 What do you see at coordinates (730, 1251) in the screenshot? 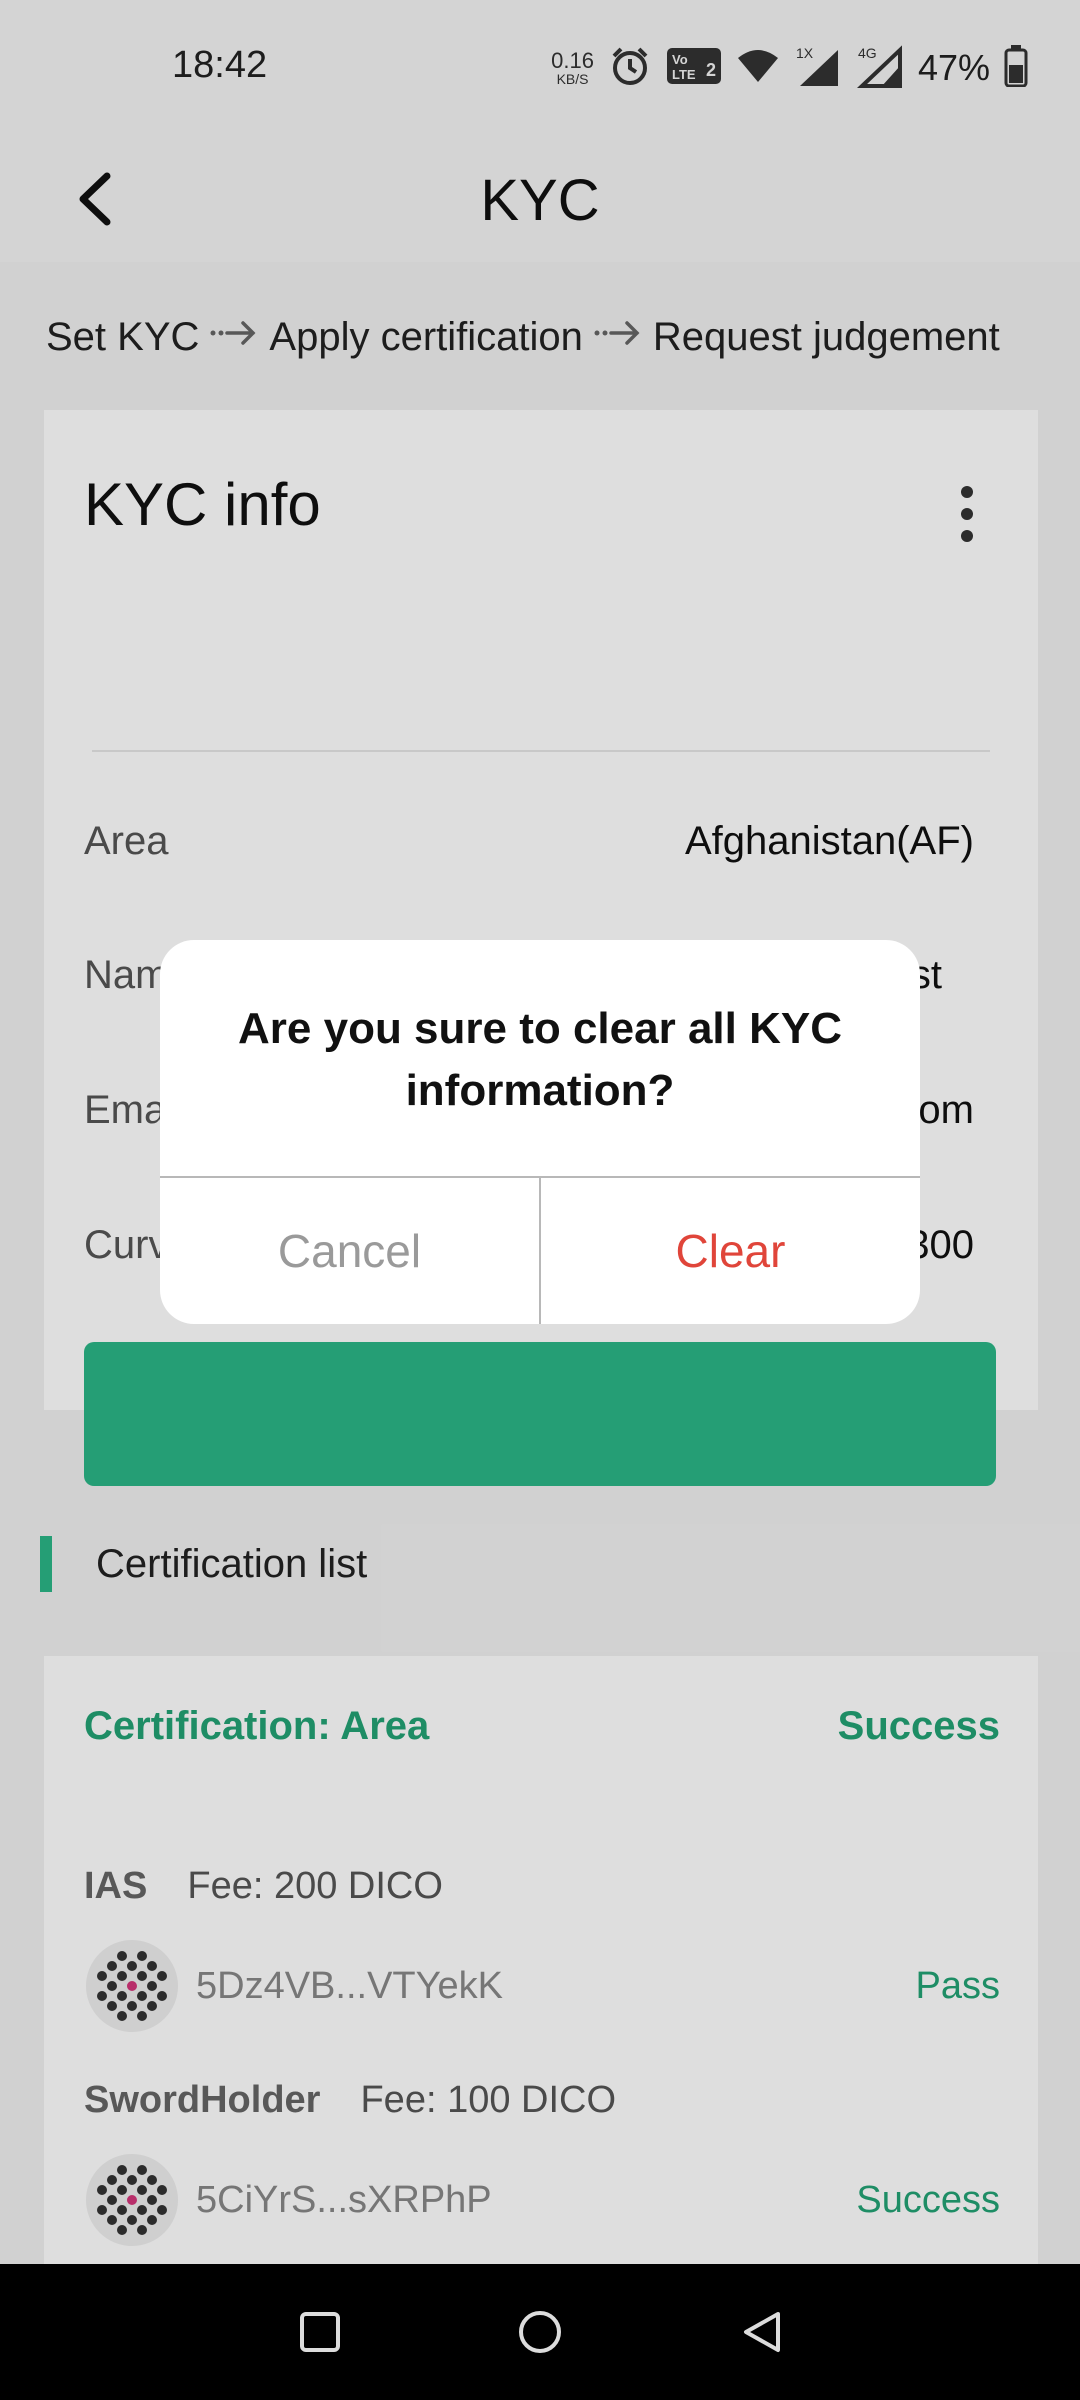
I see `clear-button: Clear` at bounding box center [730, 1251].